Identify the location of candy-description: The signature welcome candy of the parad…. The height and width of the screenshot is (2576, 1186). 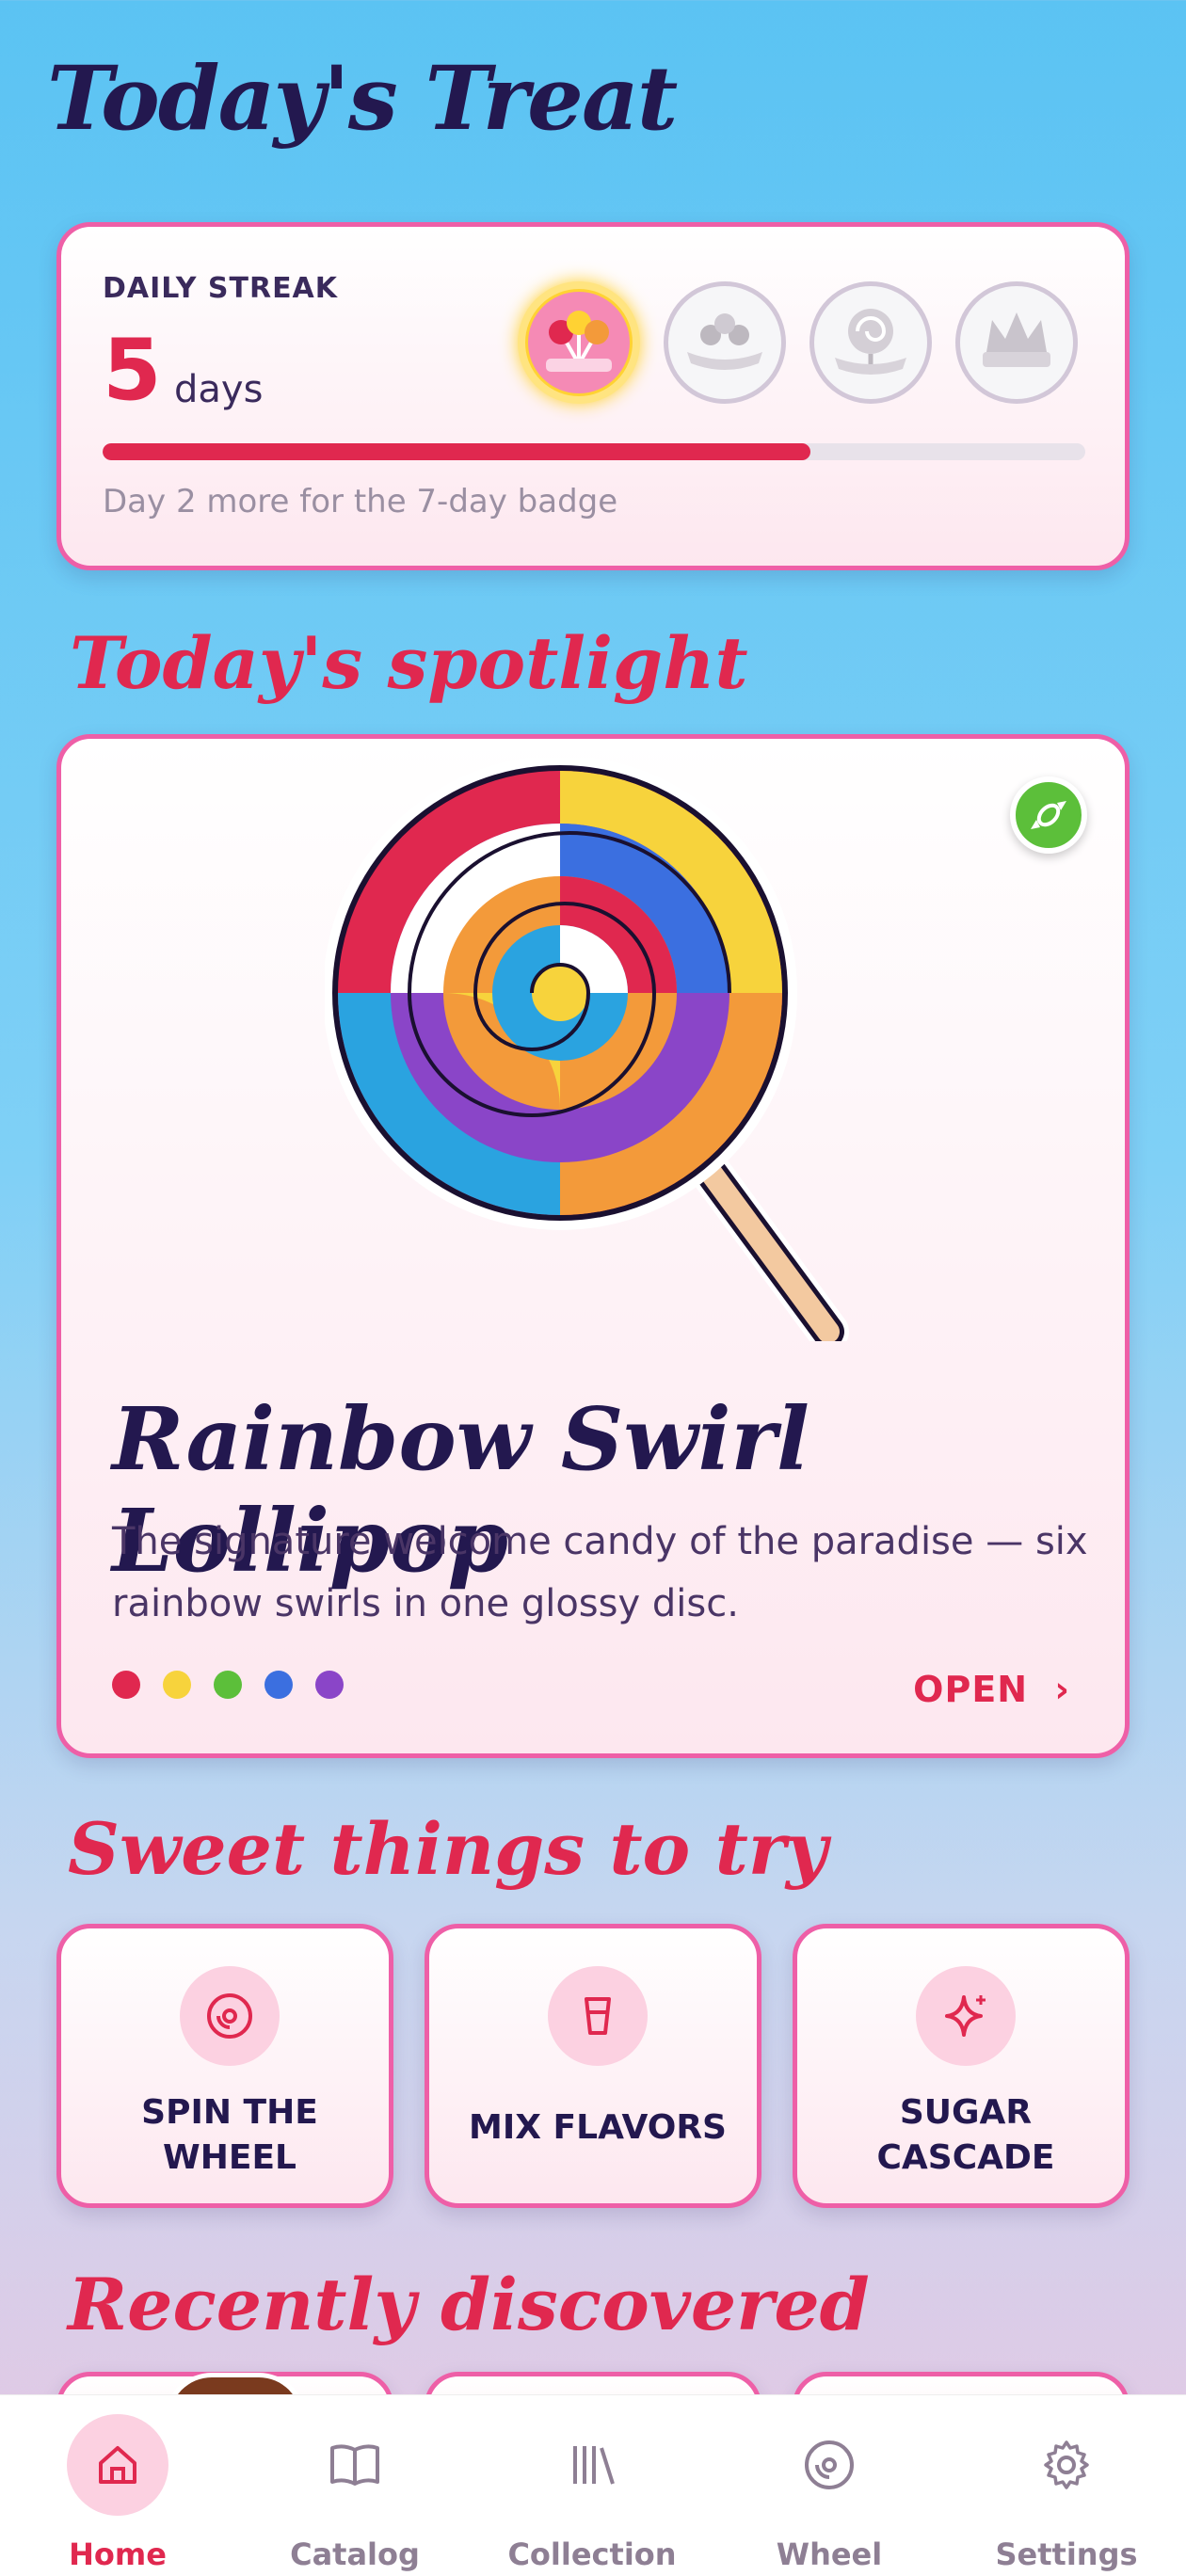
(600, 1572).